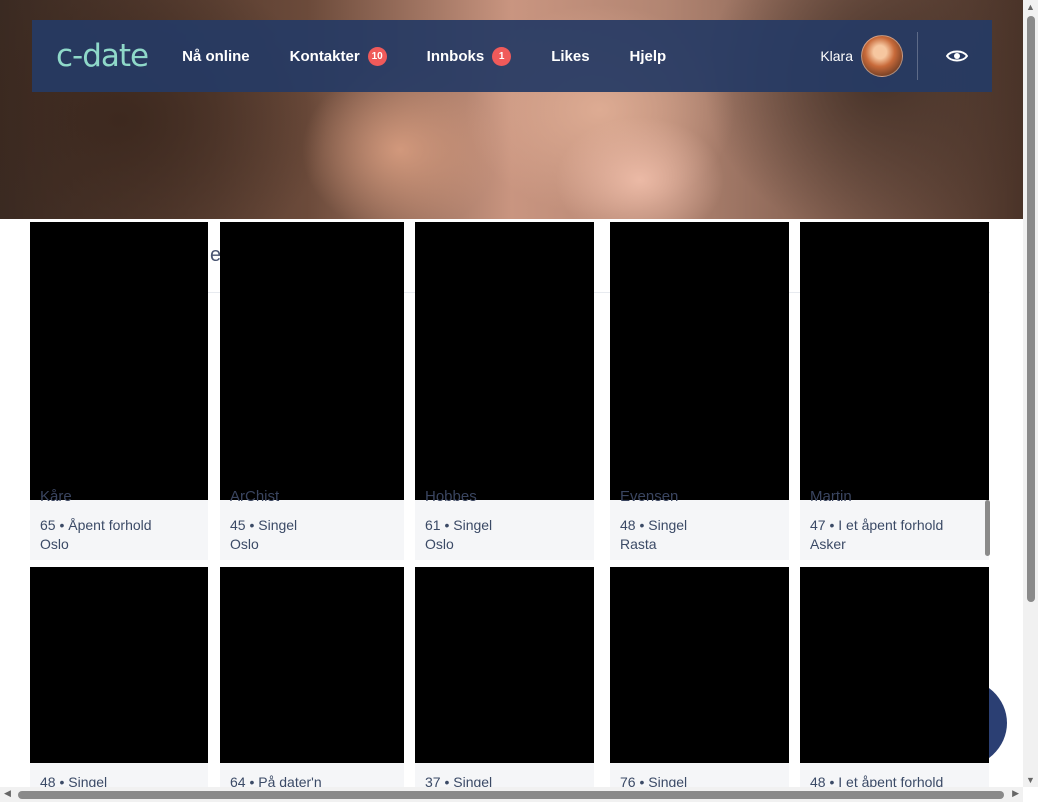 The width and height of the screenshot is (1038, 802). I want to click on nav-help-label: Hjelp, so click(648, 56).